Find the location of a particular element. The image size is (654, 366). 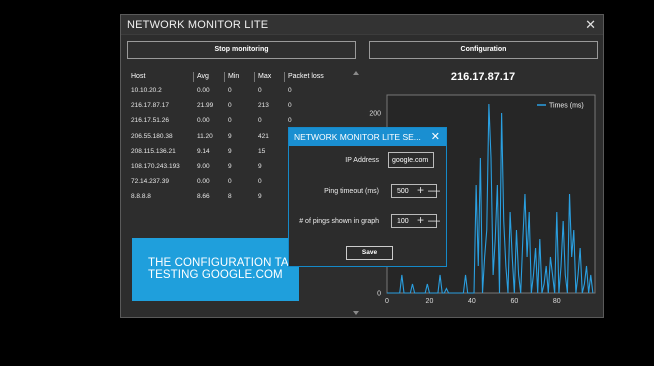

graph-title: 216.17.87.17 is located at coordinates (483, 77).